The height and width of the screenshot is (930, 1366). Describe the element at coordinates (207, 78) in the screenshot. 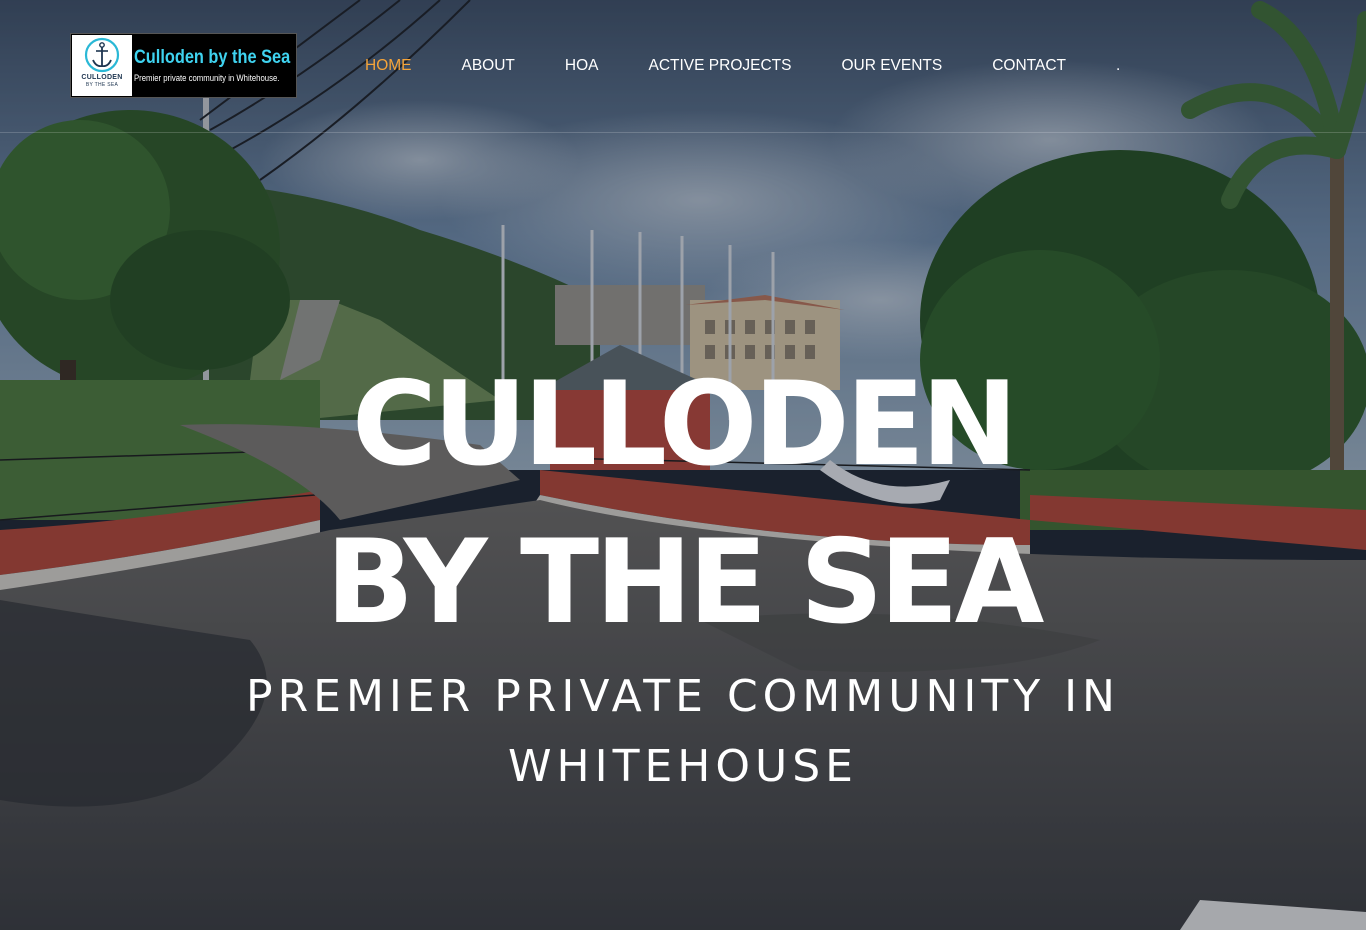

I see `logo-tagline: Premier private community in Whitehouse.` at that location.